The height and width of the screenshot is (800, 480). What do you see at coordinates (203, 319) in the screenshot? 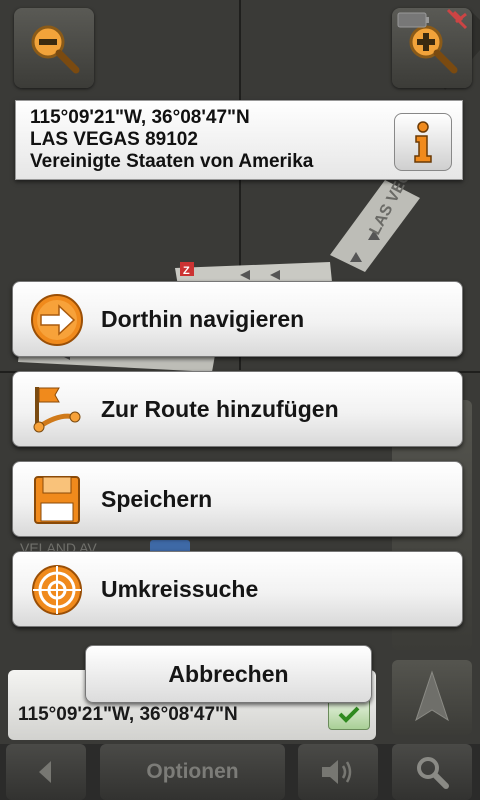
I see `navigate-there-label: Dorthin navigieren` at bounding box center [203, 319].